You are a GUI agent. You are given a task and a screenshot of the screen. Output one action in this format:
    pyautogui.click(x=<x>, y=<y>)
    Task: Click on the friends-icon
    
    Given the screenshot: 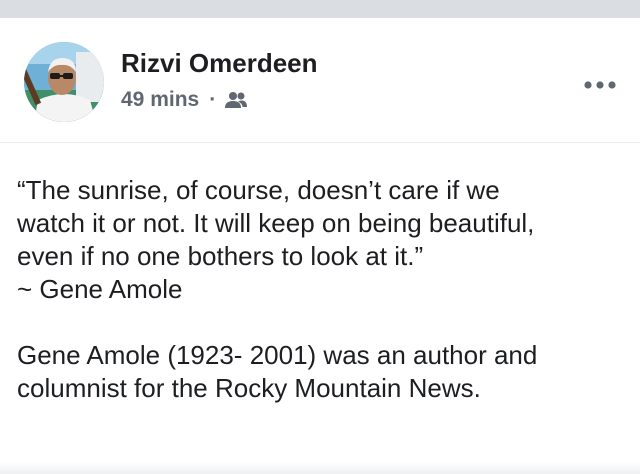 What is the action you would take?
    pyautogui.click(x=236, y=100)
    